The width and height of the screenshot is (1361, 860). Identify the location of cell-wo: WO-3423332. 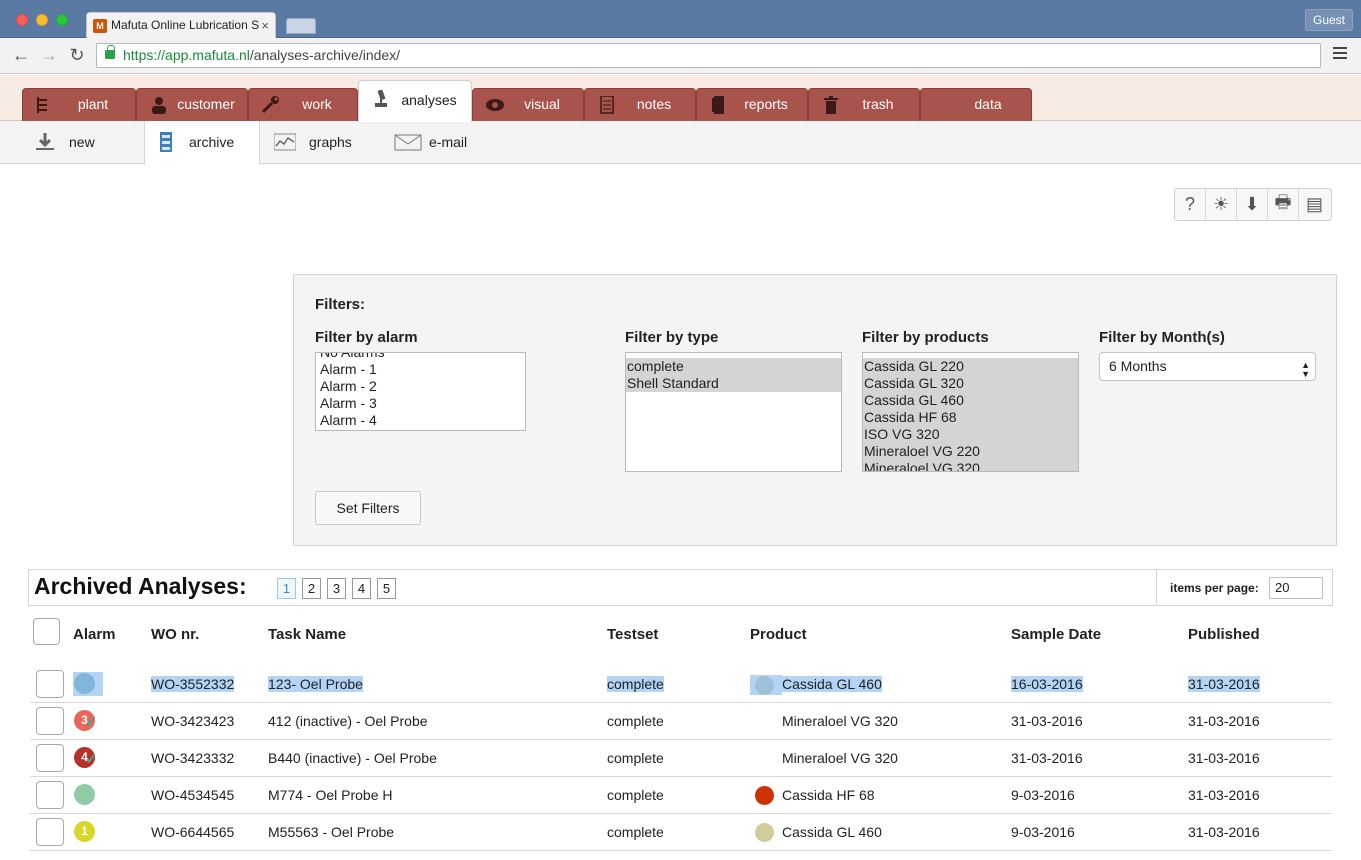
(192, 758).